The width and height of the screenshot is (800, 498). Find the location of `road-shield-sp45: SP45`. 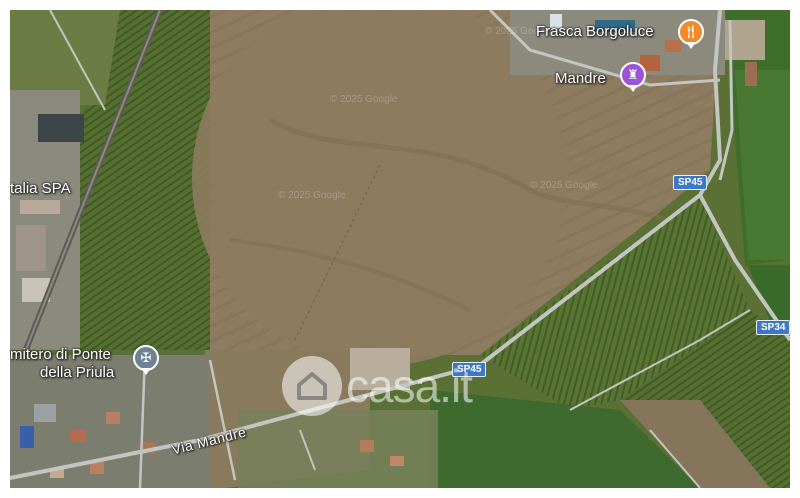

road-shield-sp45: SP45 is located at coordinates (690, 182).